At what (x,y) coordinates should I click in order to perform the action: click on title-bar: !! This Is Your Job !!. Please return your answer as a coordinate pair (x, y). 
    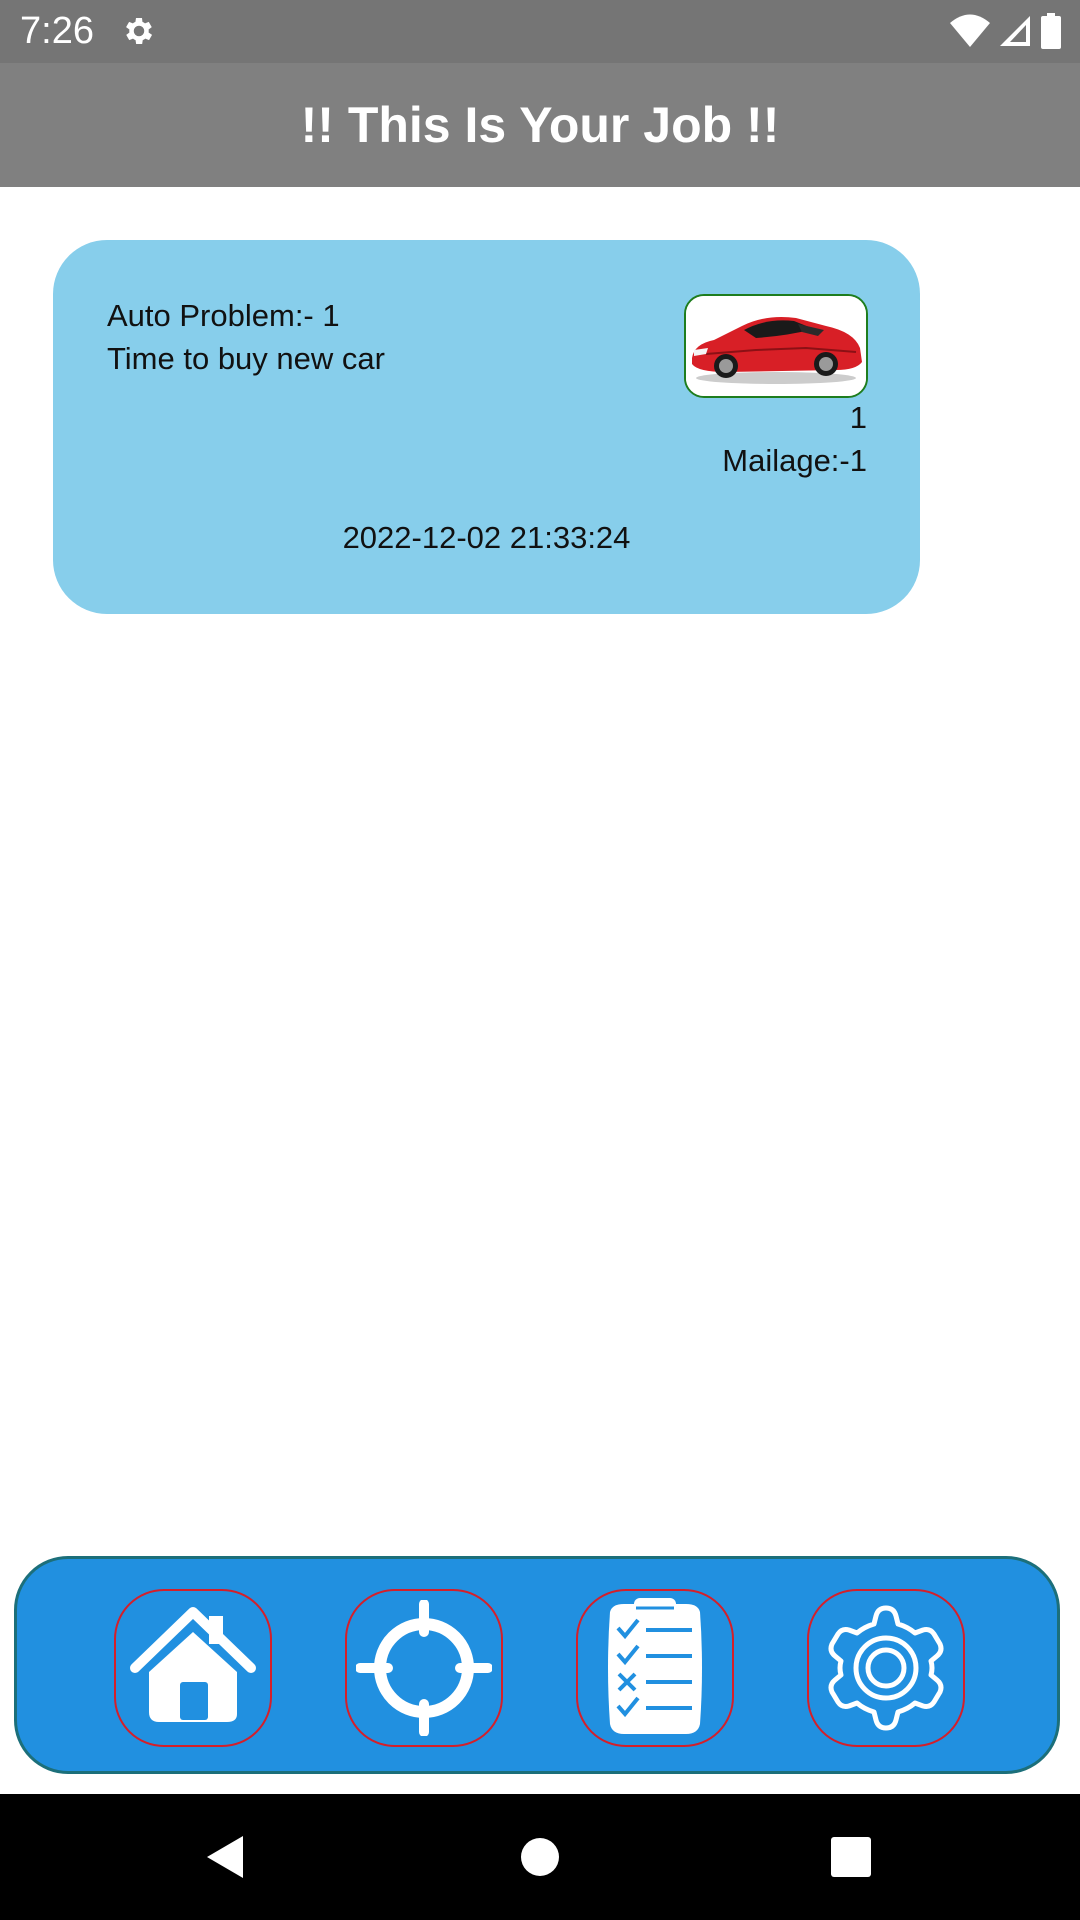
    Looking at the image, I should click on (540, 125).